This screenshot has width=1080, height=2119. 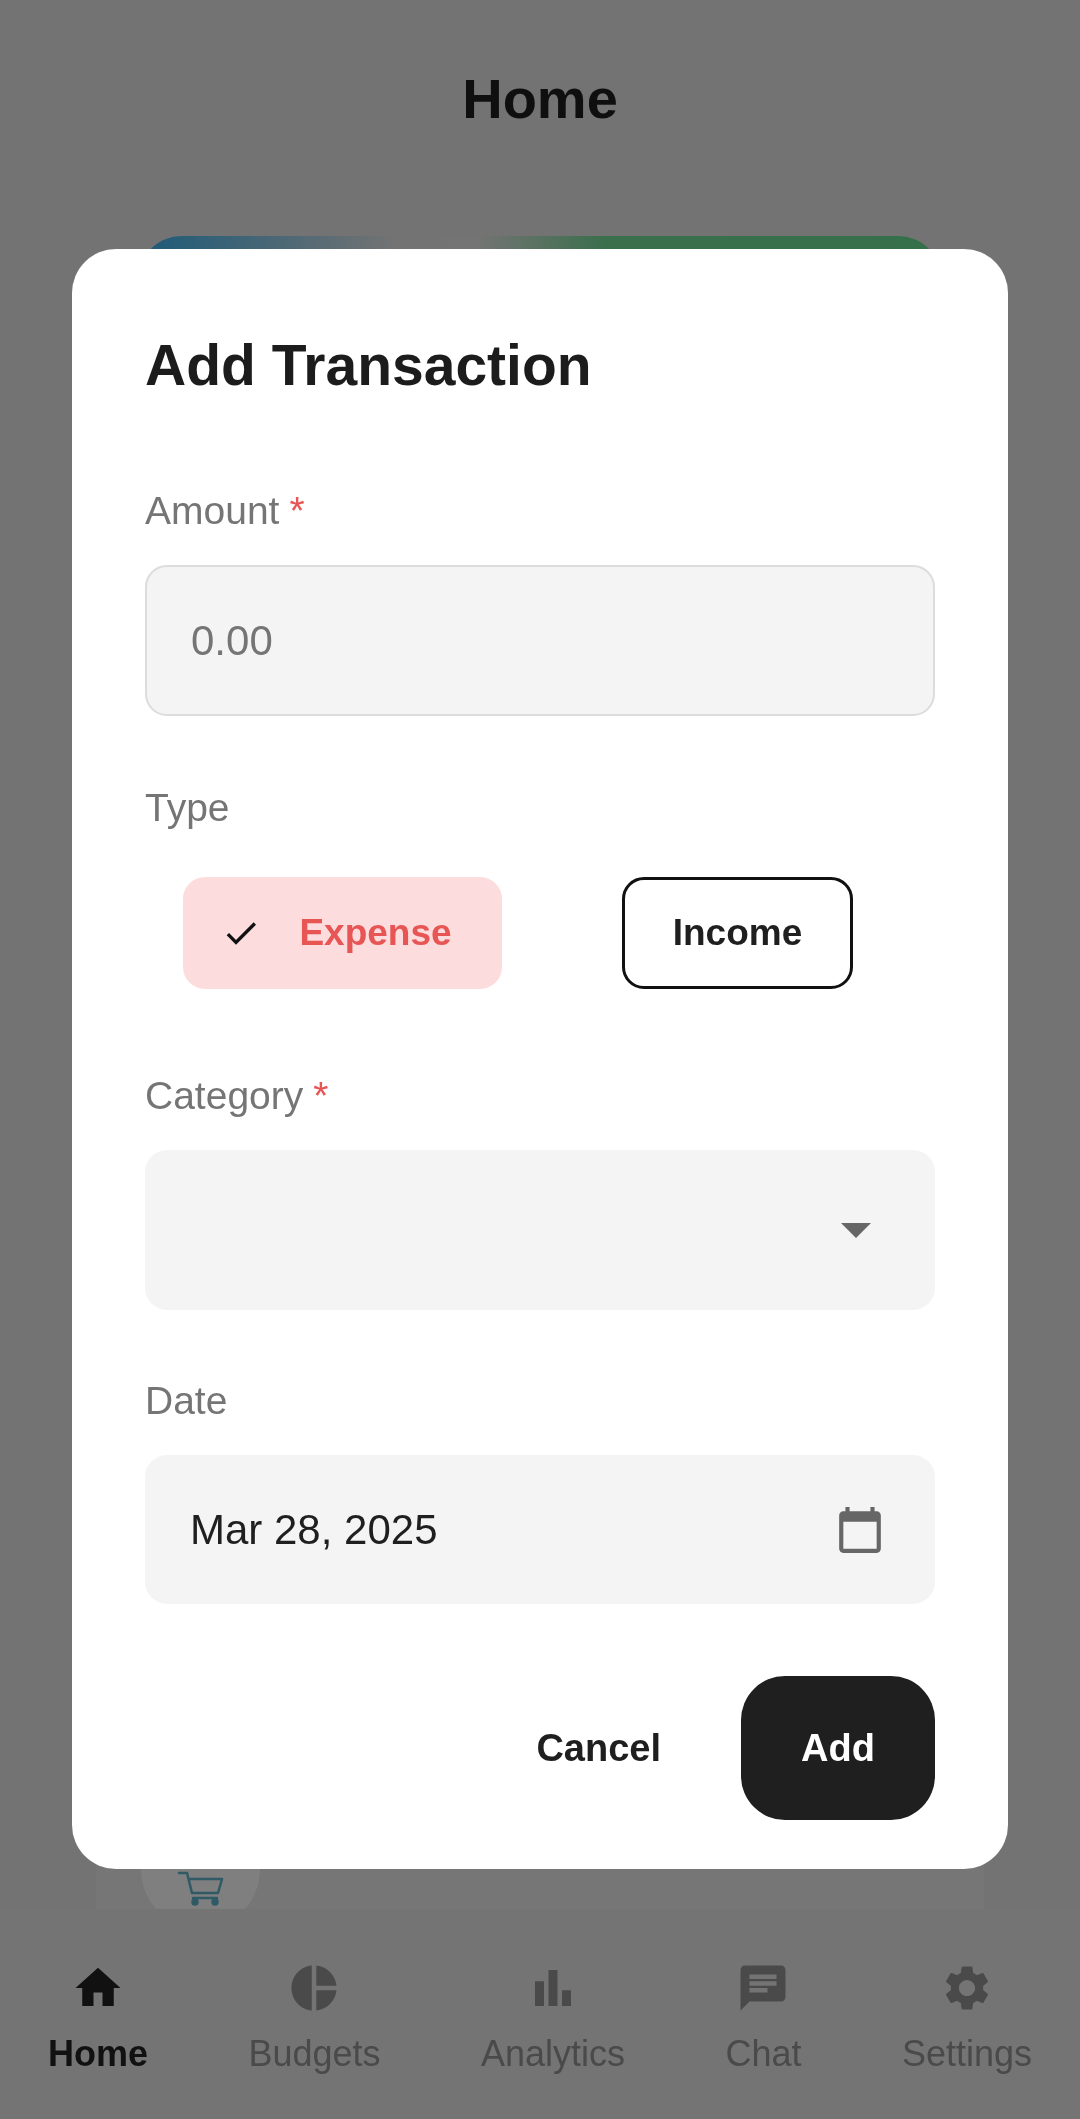 I want to click on type-toggle: Expense, so click(x=342, y=933).